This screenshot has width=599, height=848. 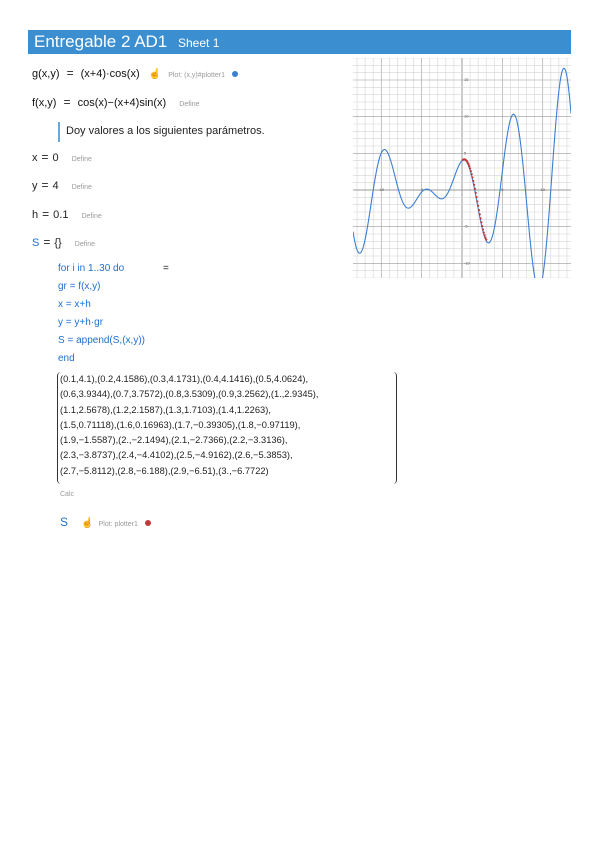 I want to click on equation-f-lhs: f(x,y), so click(x=44, y=103).